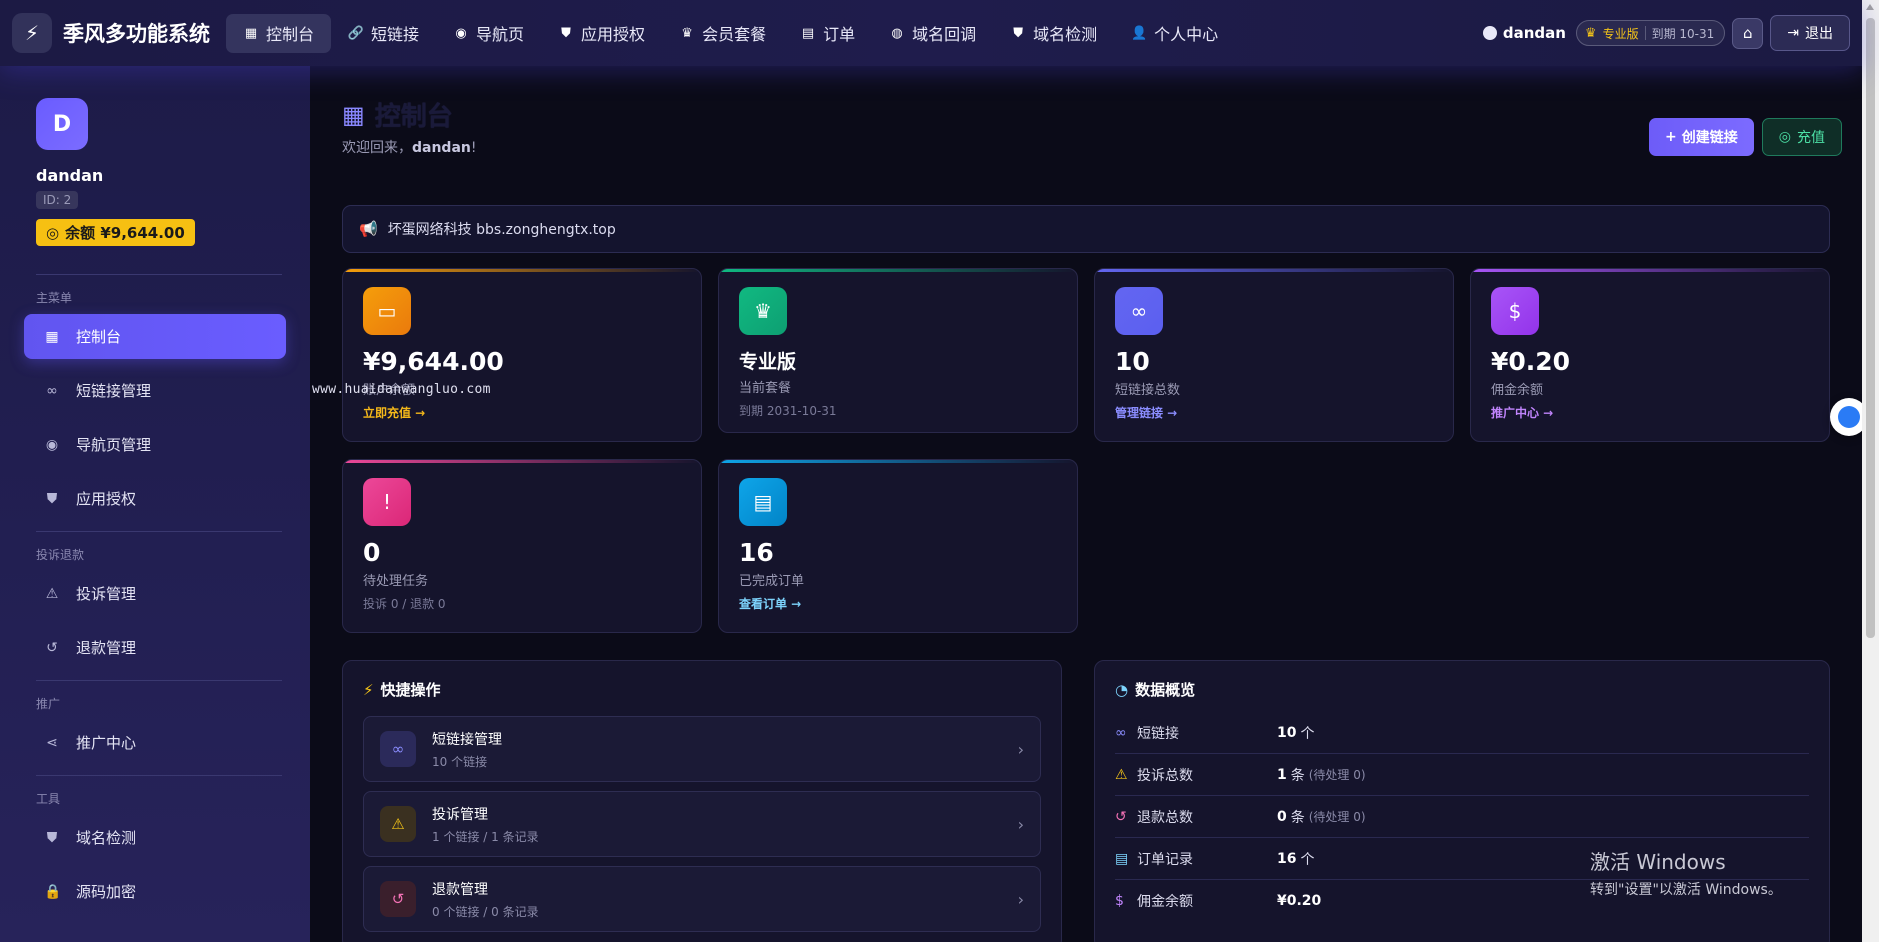  What do you see at coordinates (397, 116) in the screenshot?
I see `page-title: ▦ 控制台` at bounding box center [397, 116].